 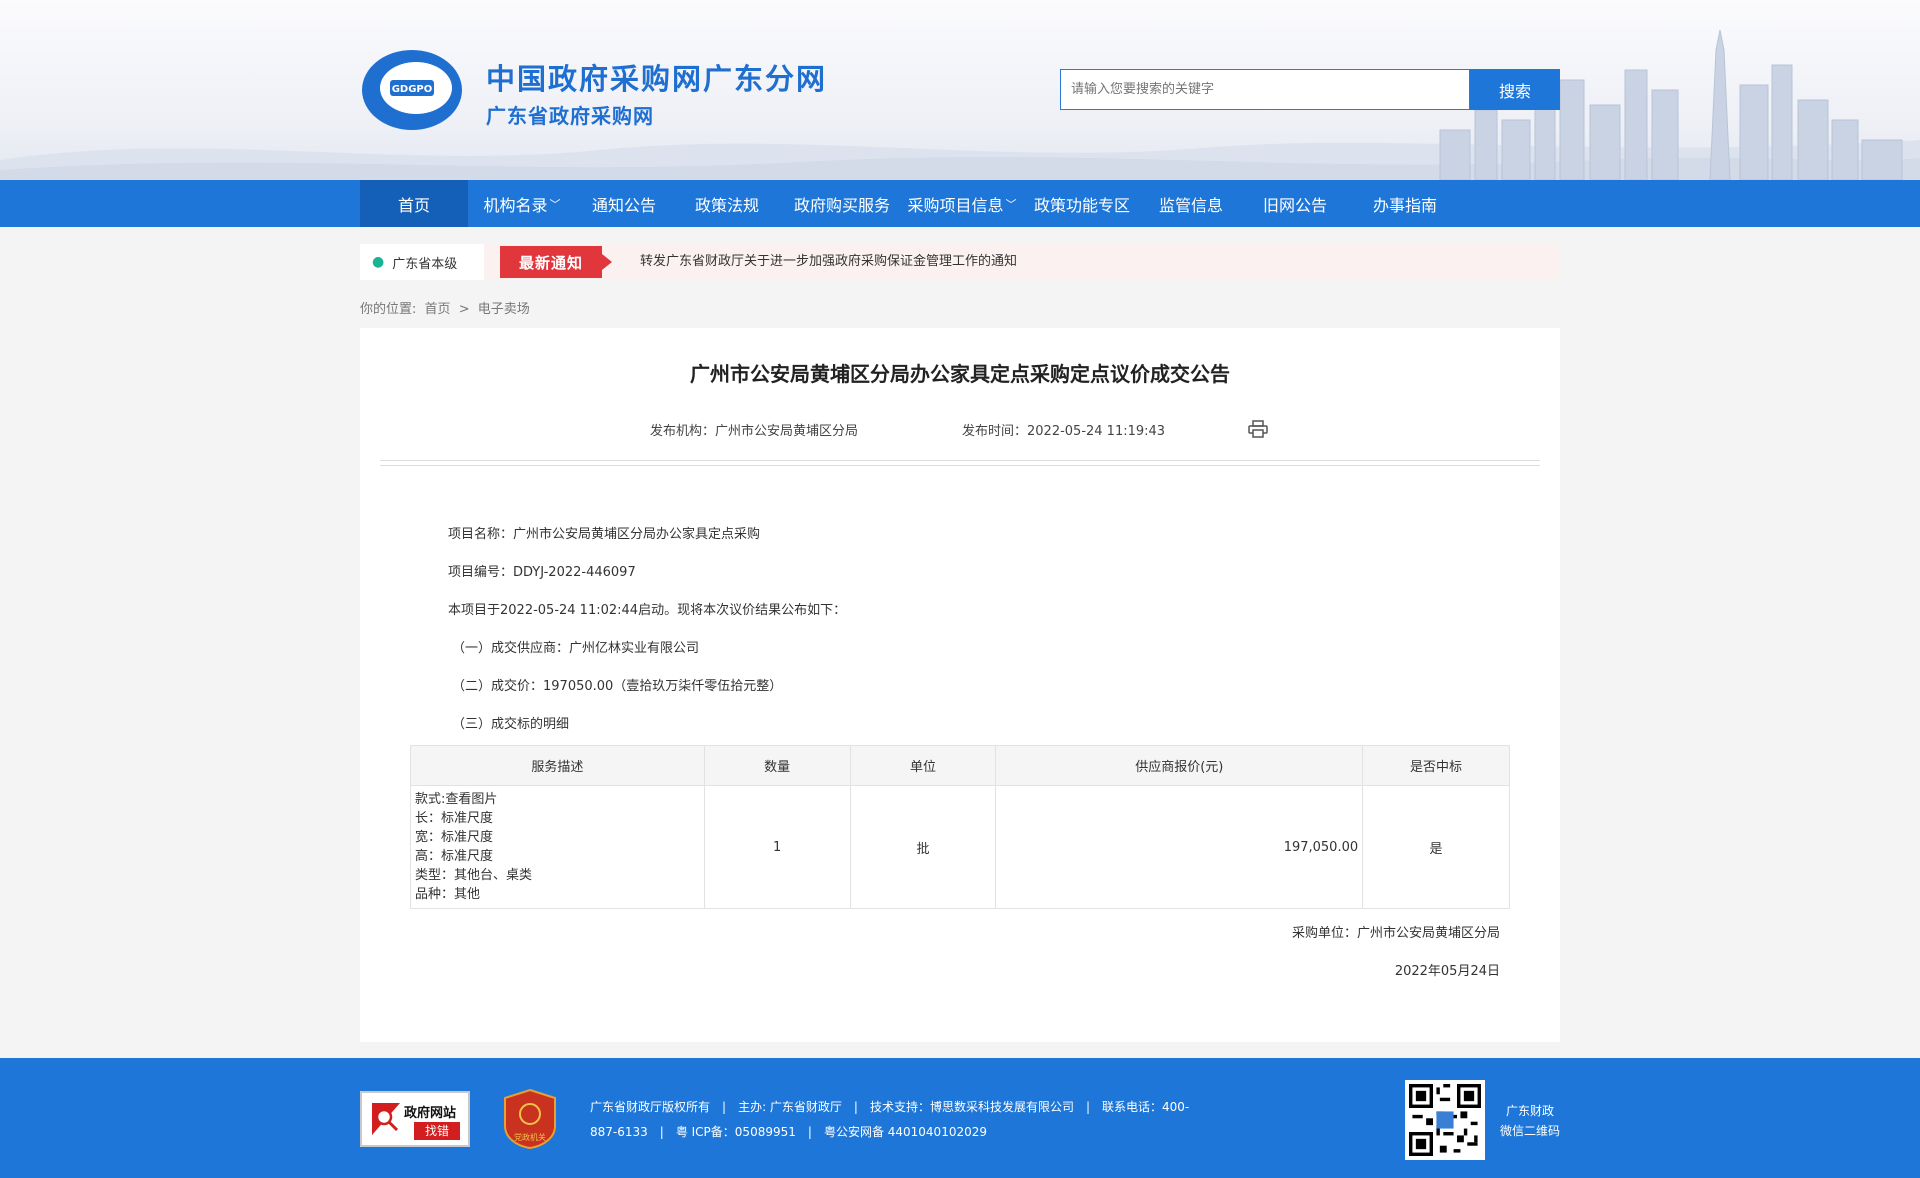 What do you see at coordinates (1530, 1111) in the screenshot?
I see `qr-label-line-1: 广东财政` at bounding box center [1530, 1111].